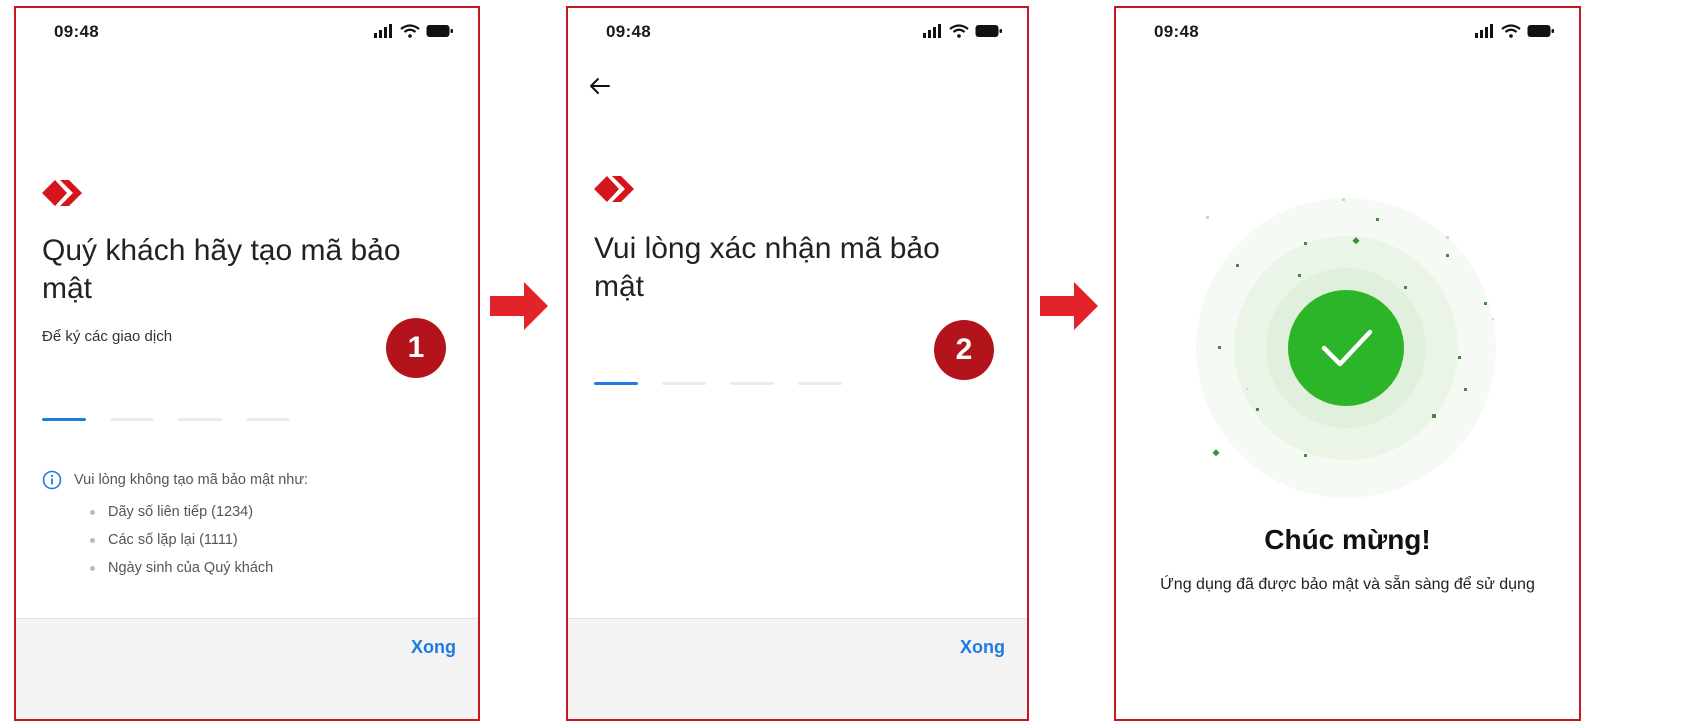  What do you see at coordinates (964, 350) in the screenshot?
I see `step-badge: 2` at bounding box center [964, 350].